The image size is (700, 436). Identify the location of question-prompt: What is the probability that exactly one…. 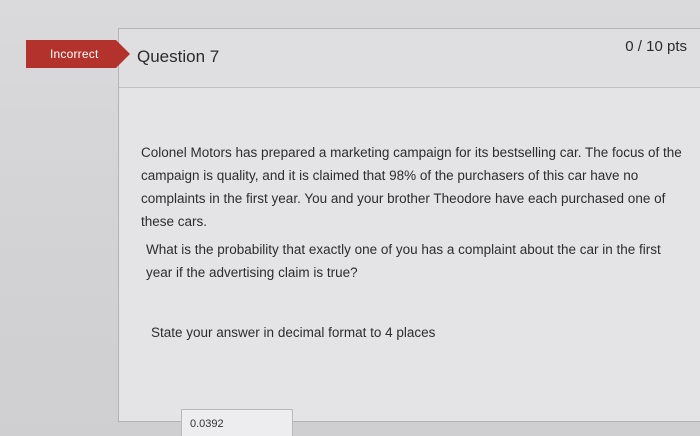
(403, 261).